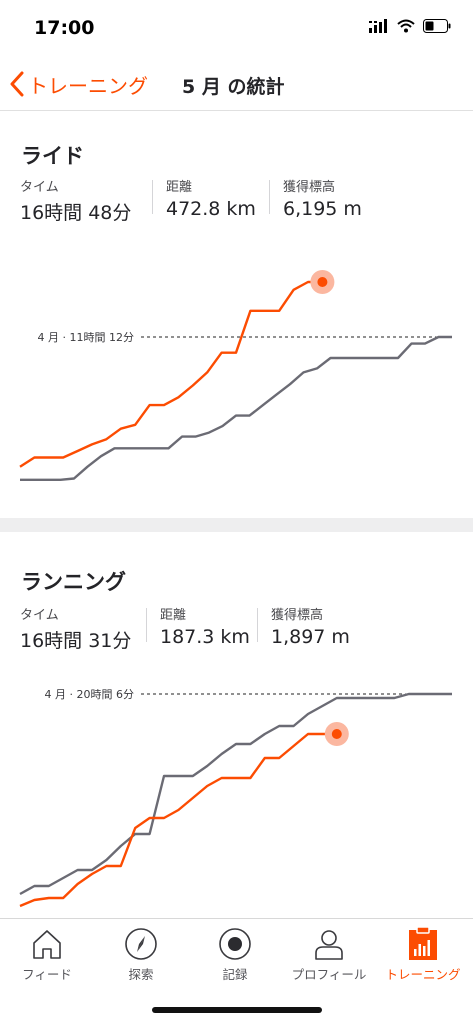 The height and width of the screenshot is (1024, 473). What do you see at coordinates (423, 944) in the screenshot?
I see `training-icon` at bounding box center [423, 944].